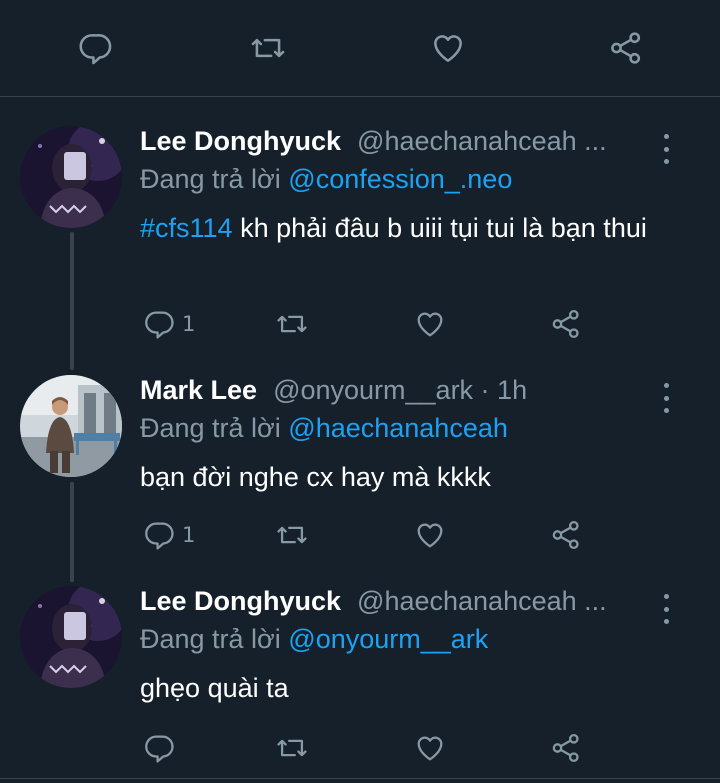 Image resolution: width=720 pixels, height=783 pixels. What do you see at coordinates (315, 477) in the screenshot?
I see `tweet-text: bạn đời nghe cx hay mà kkkk` at bounding box center [315, 477].